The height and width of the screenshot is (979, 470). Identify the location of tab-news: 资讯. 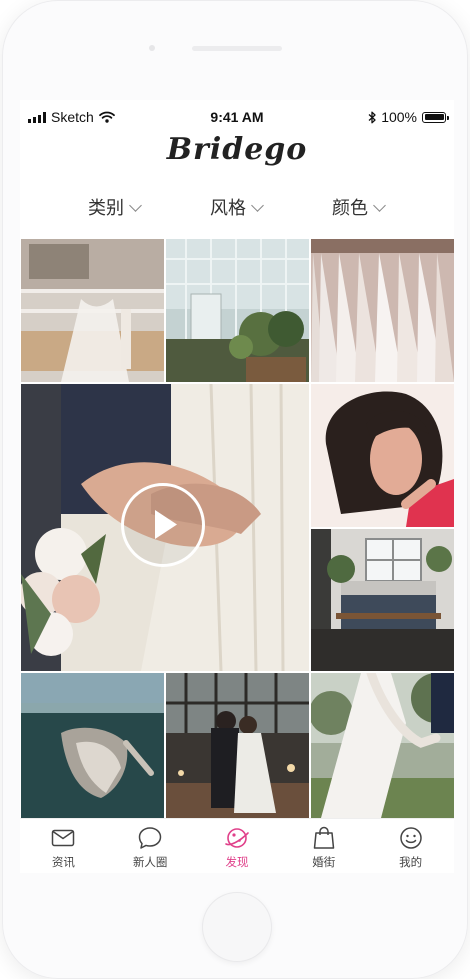
(63, 846).